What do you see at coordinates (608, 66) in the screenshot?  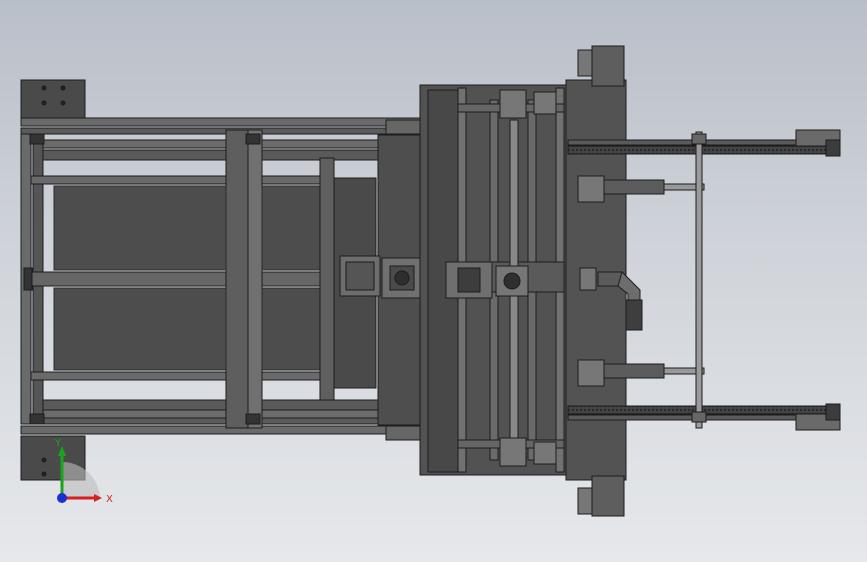 I see `end-plate-top` at bounding box center [608, 66].